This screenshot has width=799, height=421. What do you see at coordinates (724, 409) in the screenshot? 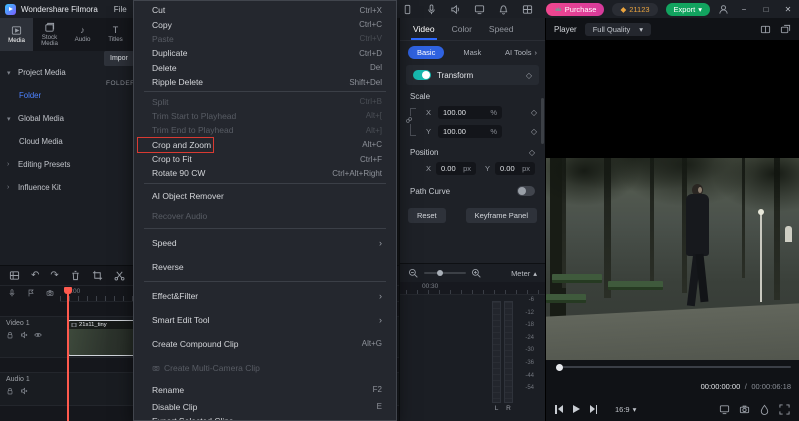
I see `mirror-display-icon` at bounding box center [724, 409].